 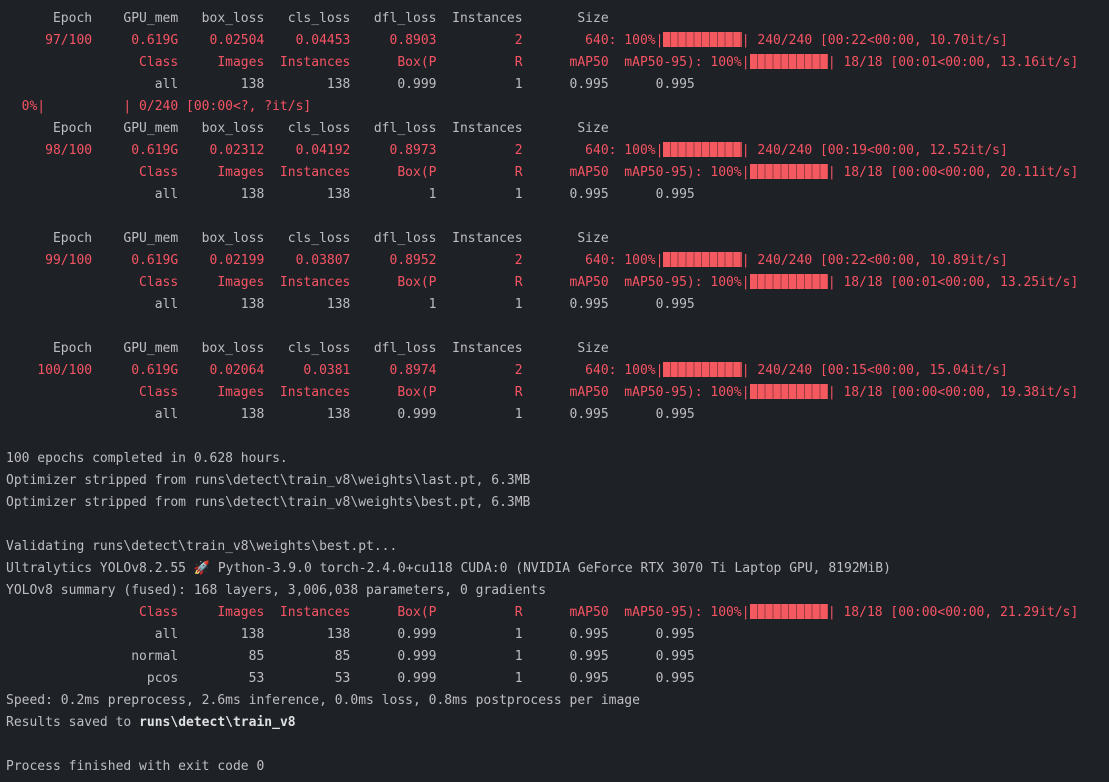 What do you see at coordinates (953, 282) in the screenshot?
I see `console-text: | 18/18 [00:01<00:00, 13.25it/s]` at bounding box center [953, 282].